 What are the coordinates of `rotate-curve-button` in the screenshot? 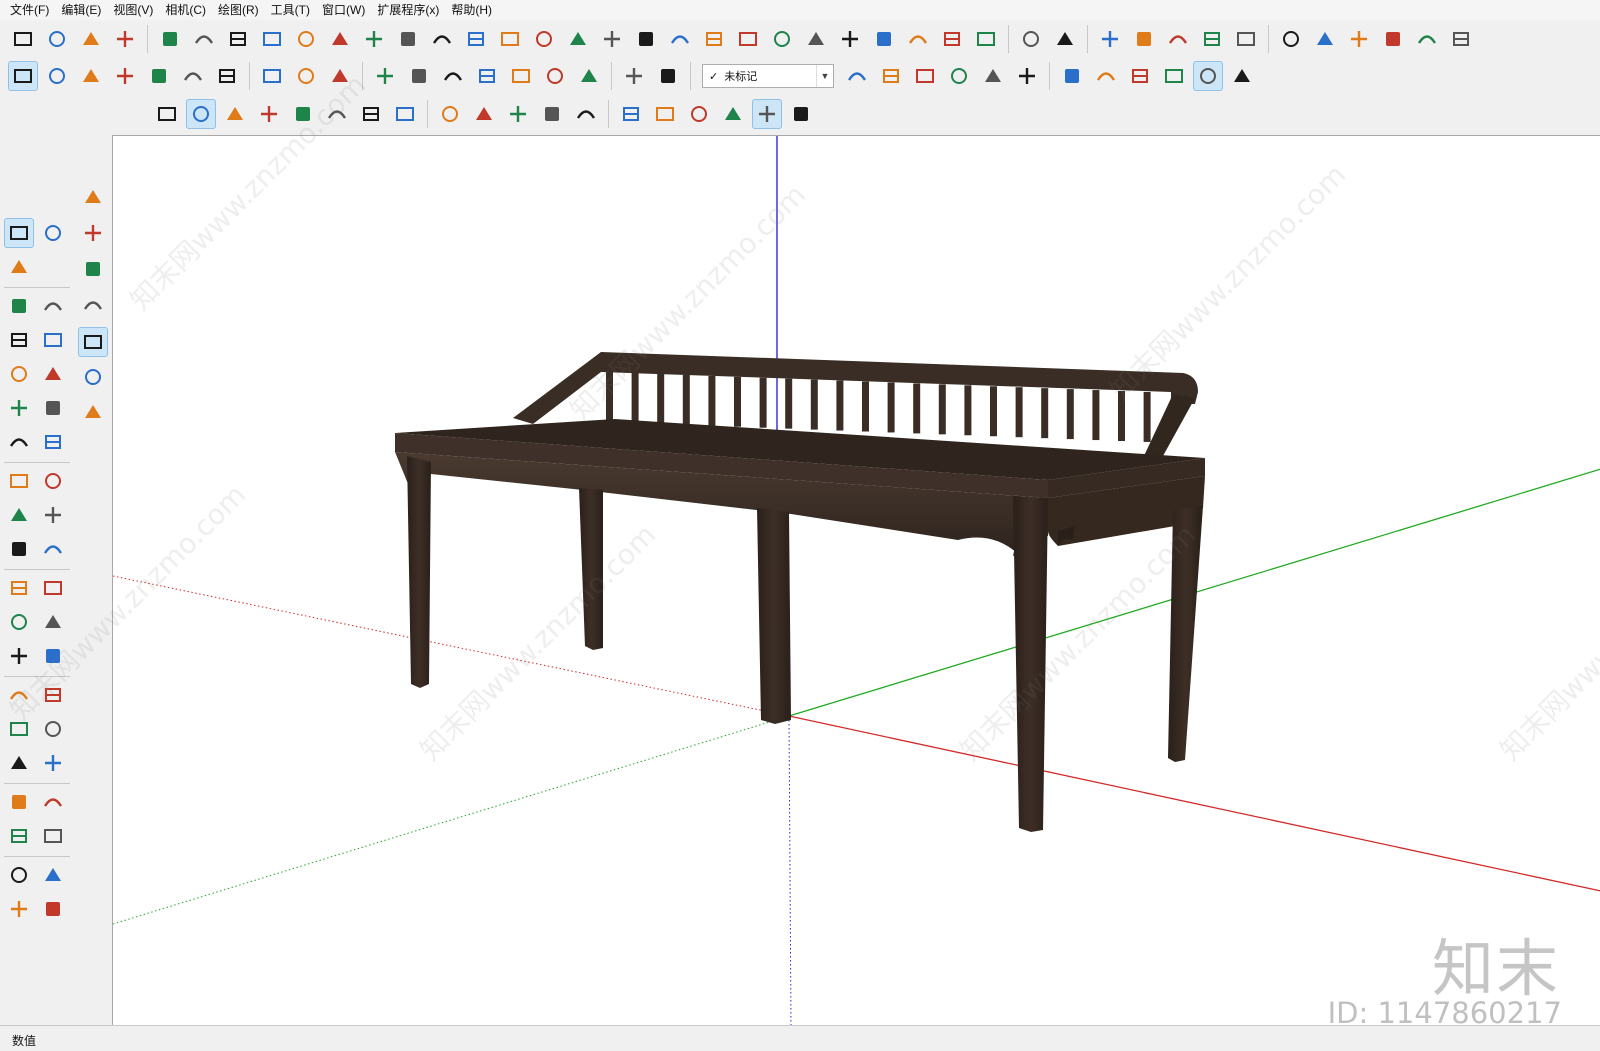 It's located at (340, 39).